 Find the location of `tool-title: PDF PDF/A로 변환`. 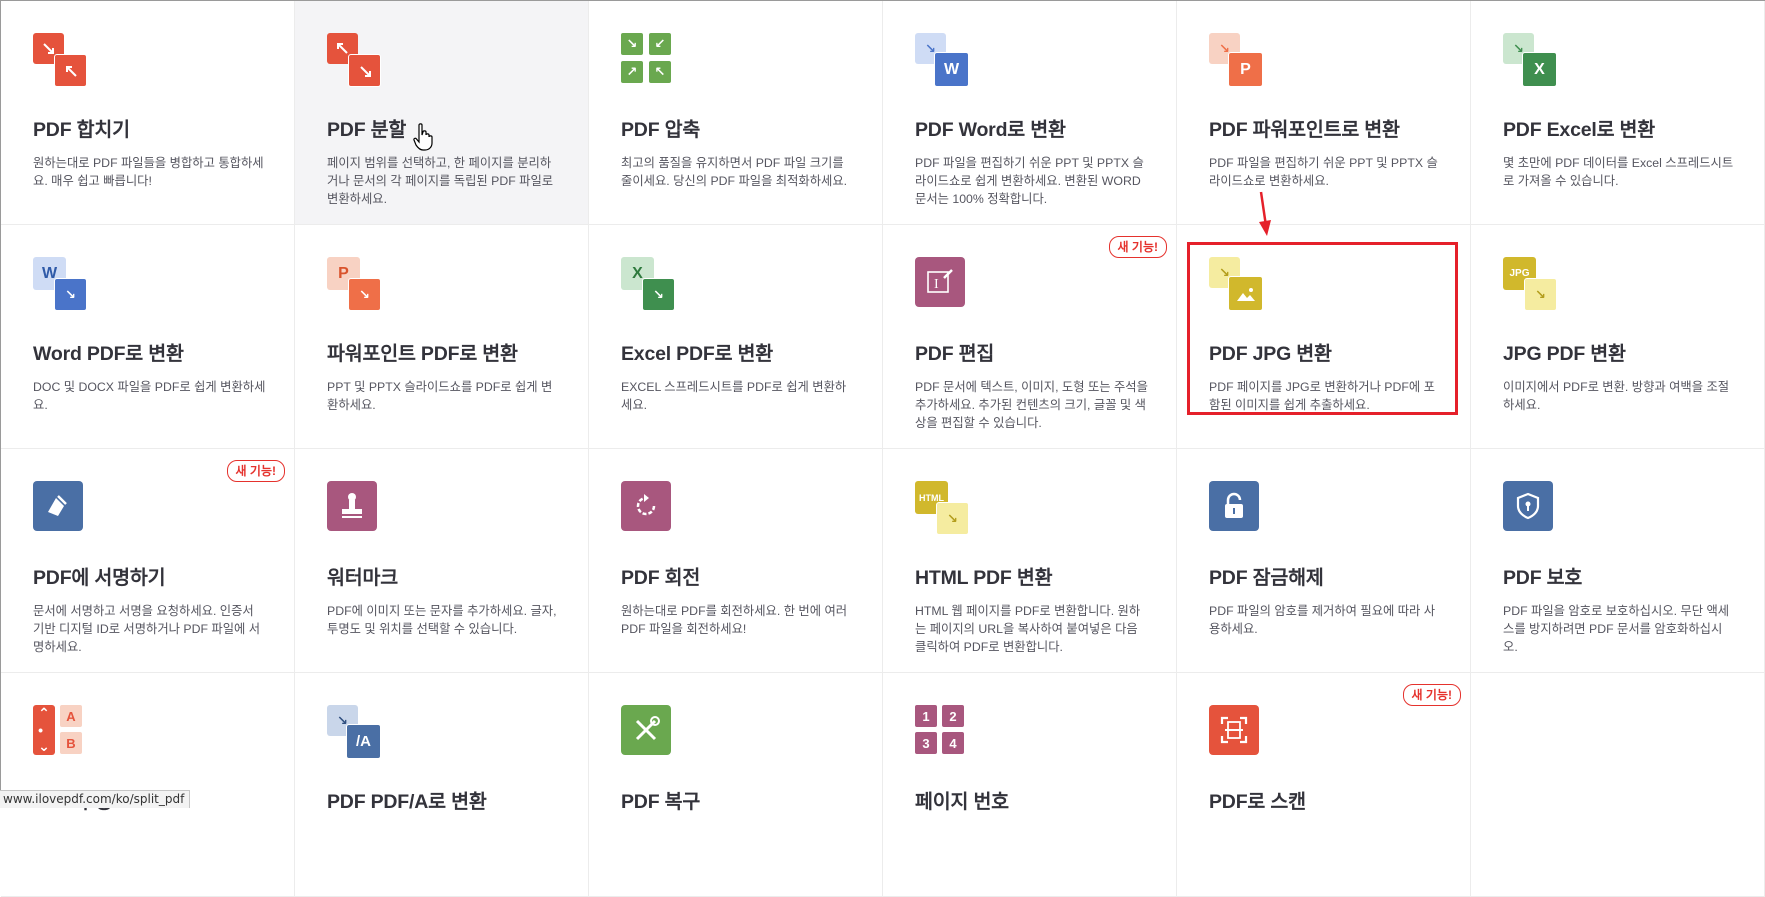

tool-title: PDF PDF/A로 변환 is located at coordinates (407, 802).